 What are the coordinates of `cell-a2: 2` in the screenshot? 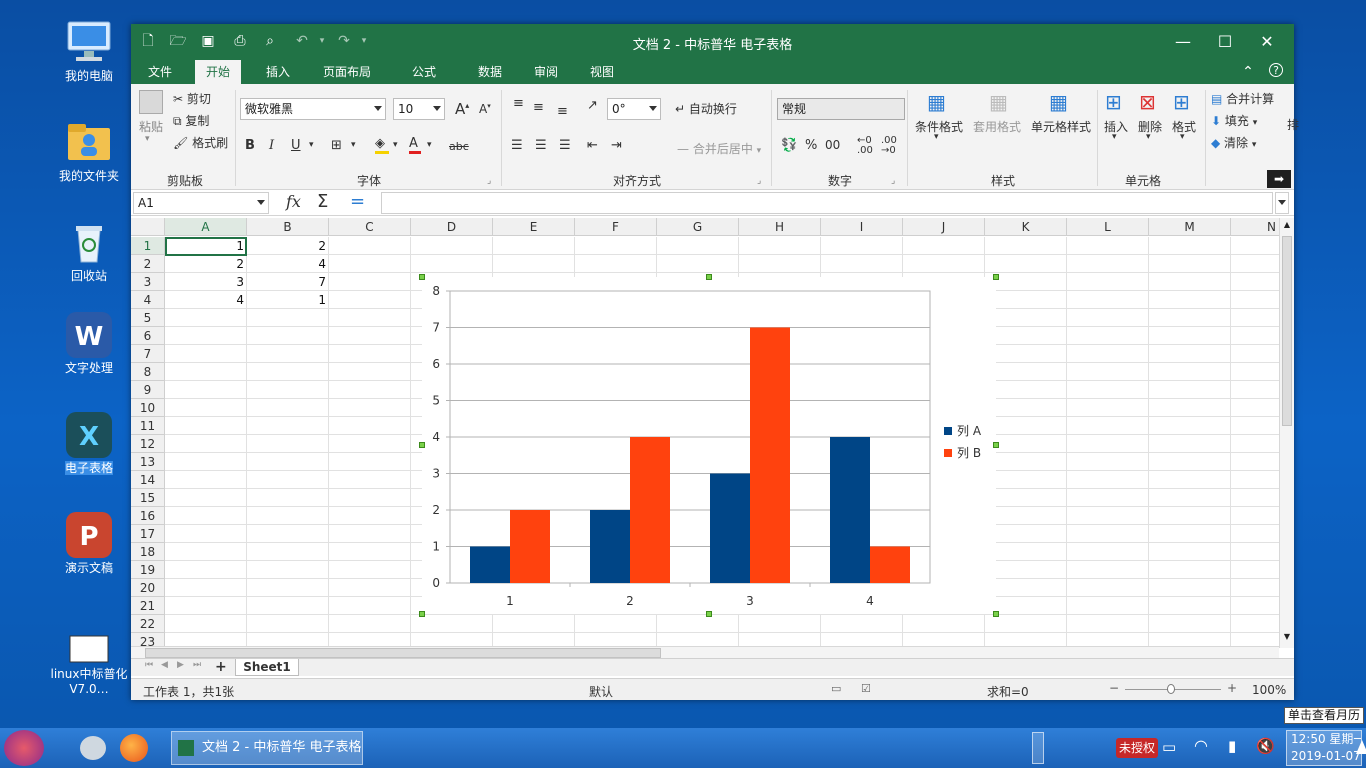 It's located at (206, 264).